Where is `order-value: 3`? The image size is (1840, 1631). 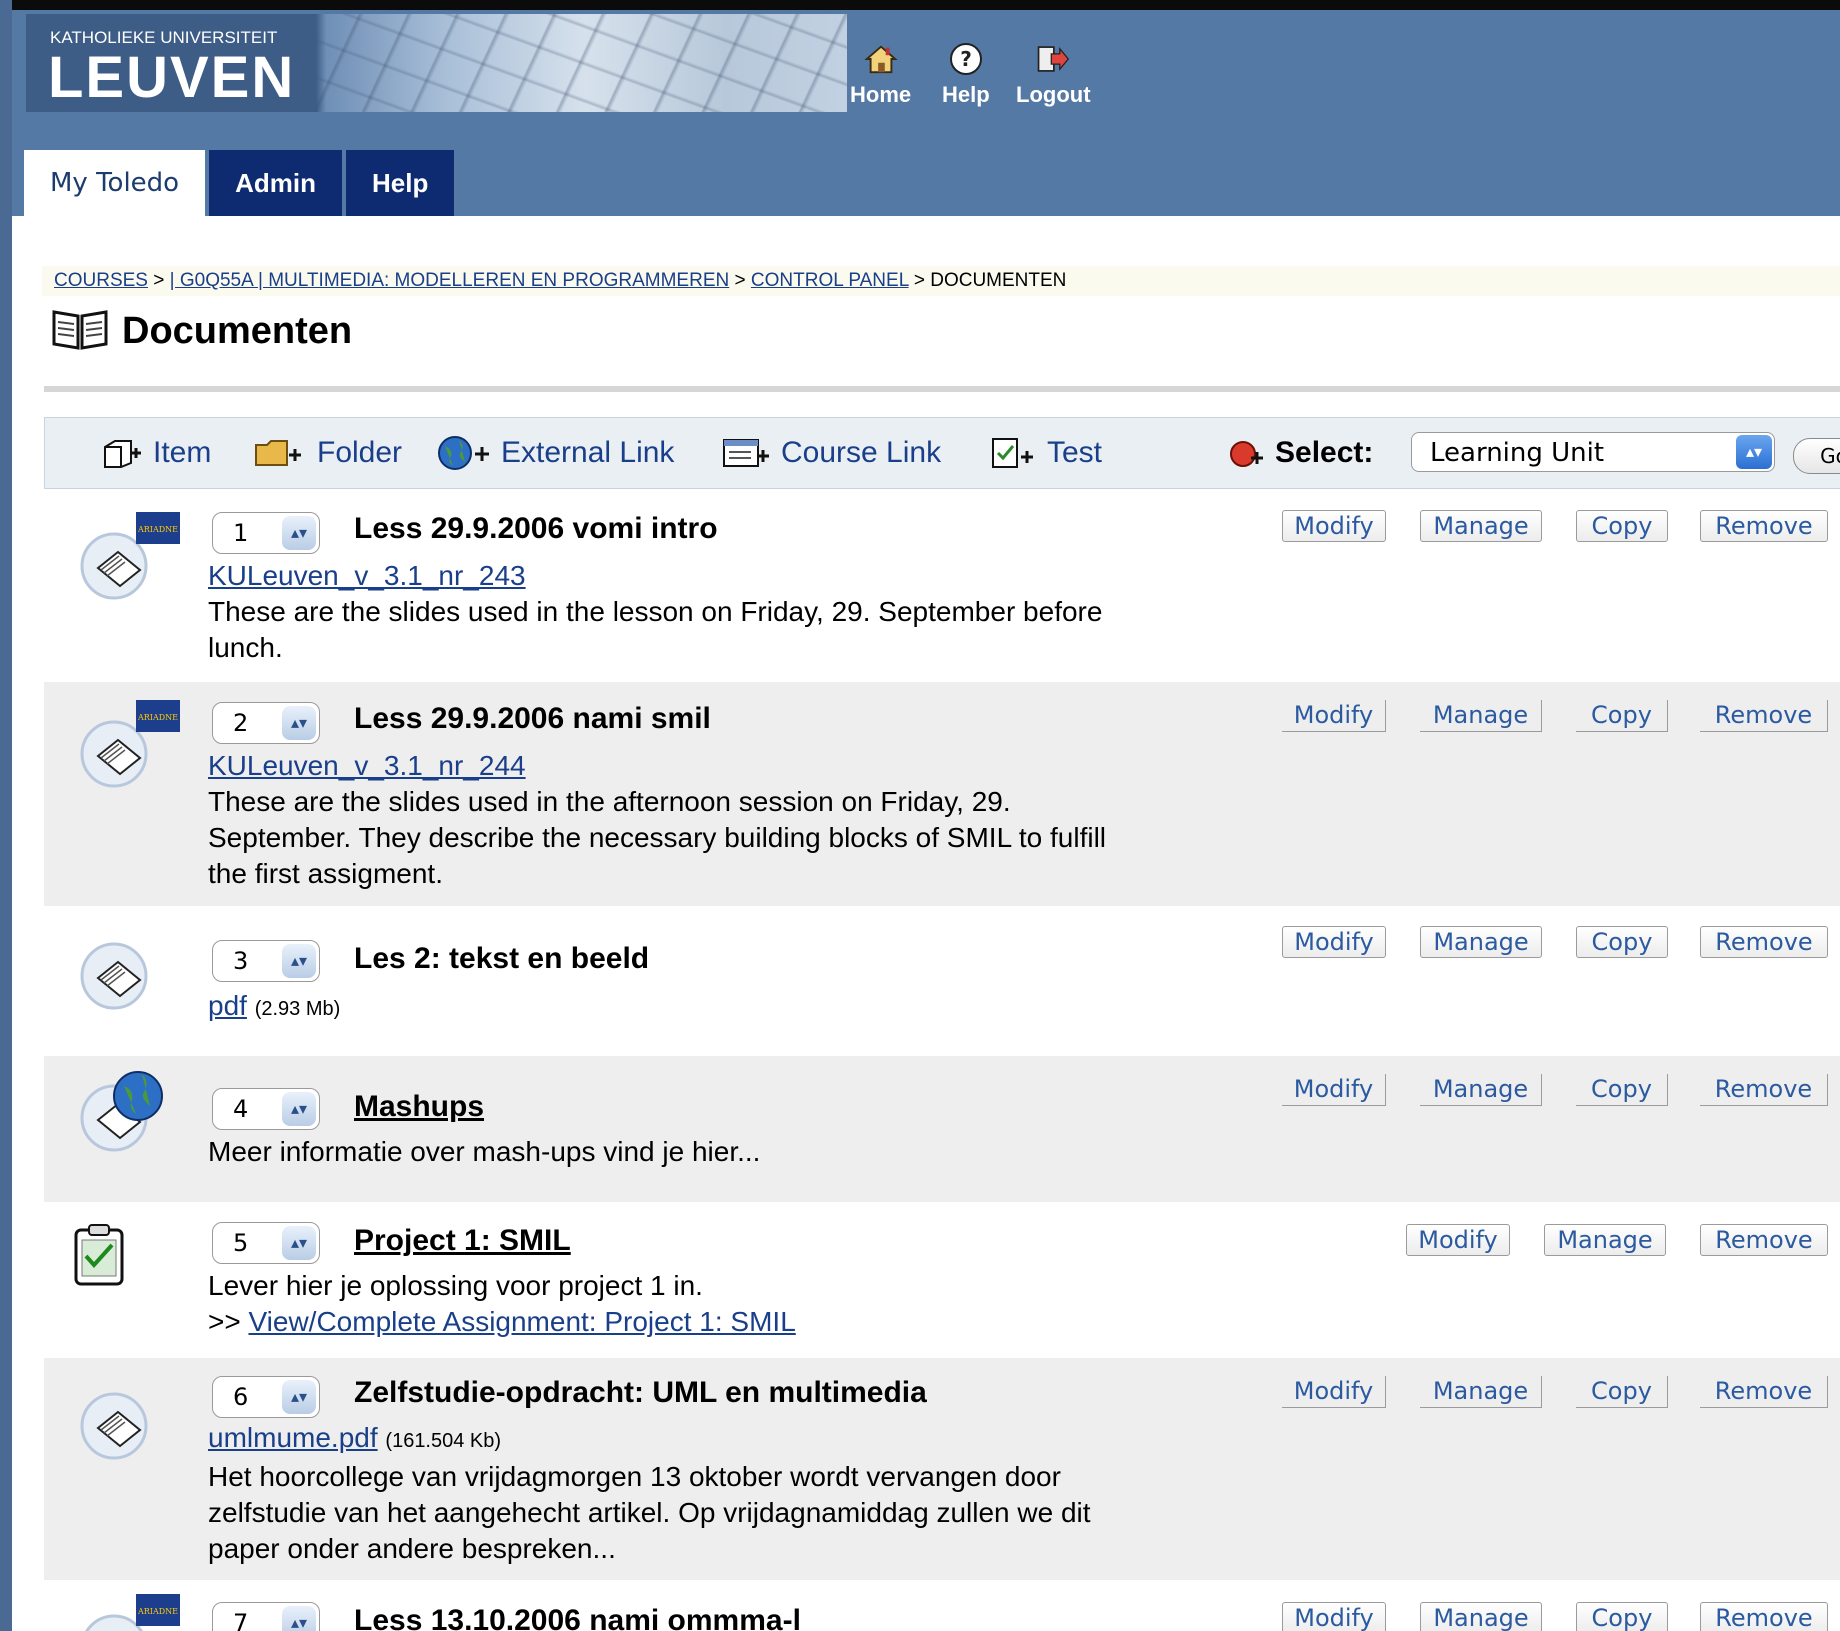
order-value: 3 is located at coordinates (241, 961).